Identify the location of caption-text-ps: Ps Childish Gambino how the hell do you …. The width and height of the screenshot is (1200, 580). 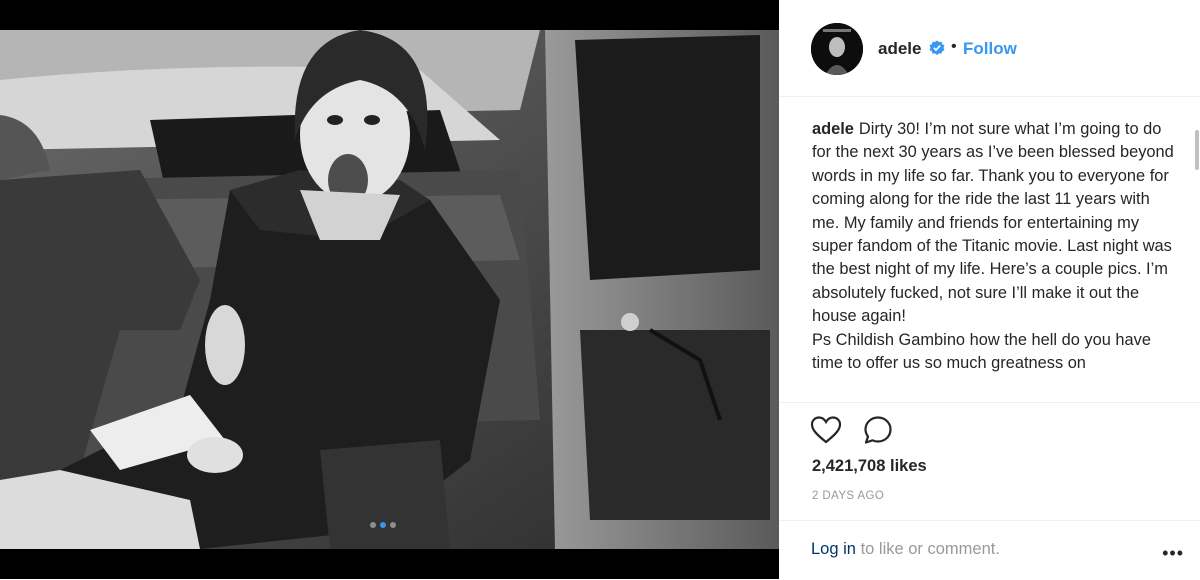
(981, 351).